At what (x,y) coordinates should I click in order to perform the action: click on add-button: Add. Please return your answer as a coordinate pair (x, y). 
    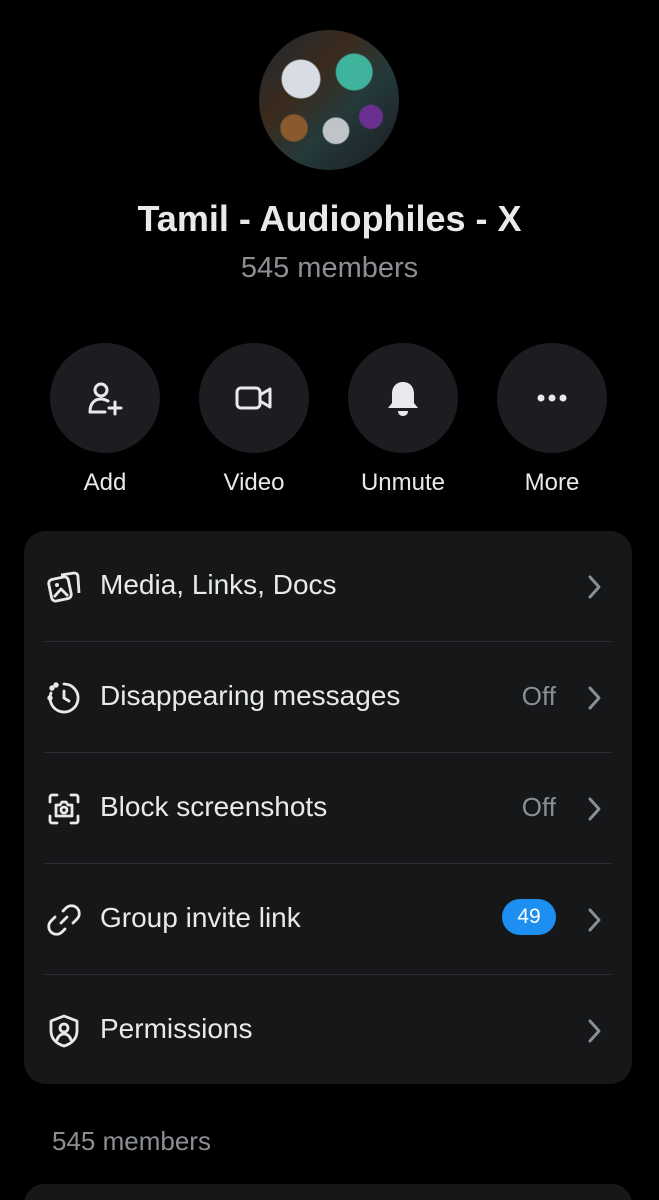
    Looking at the image, I should click on (105, 420).